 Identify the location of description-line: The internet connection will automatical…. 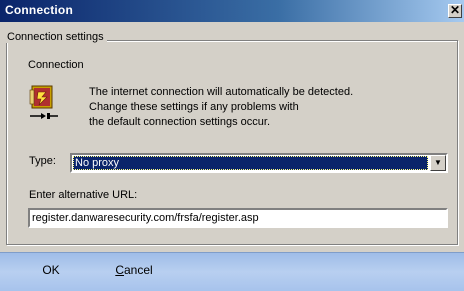
(221, 92).